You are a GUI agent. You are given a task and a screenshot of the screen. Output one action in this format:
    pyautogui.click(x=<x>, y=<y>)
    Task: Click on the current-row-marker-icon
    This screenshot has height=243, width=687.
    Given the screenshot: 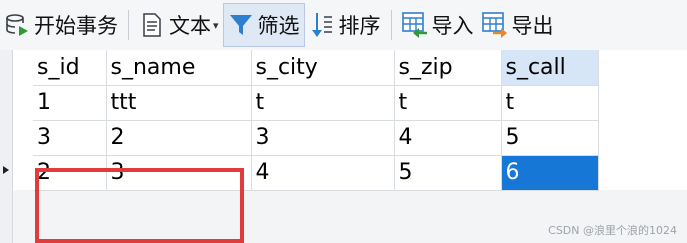 What is the action you would take?
    pyautogui.click(x=6, y=170)
    